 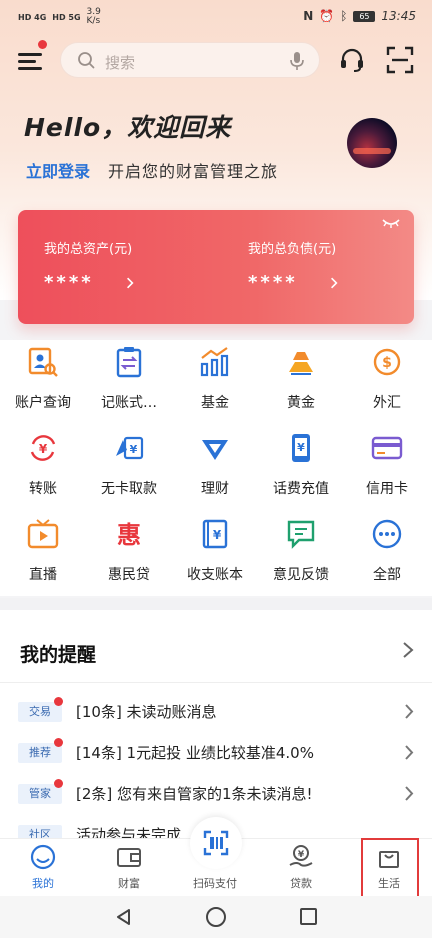 I want to click on grid-label: 信用卡, so click(x=387, y=489).